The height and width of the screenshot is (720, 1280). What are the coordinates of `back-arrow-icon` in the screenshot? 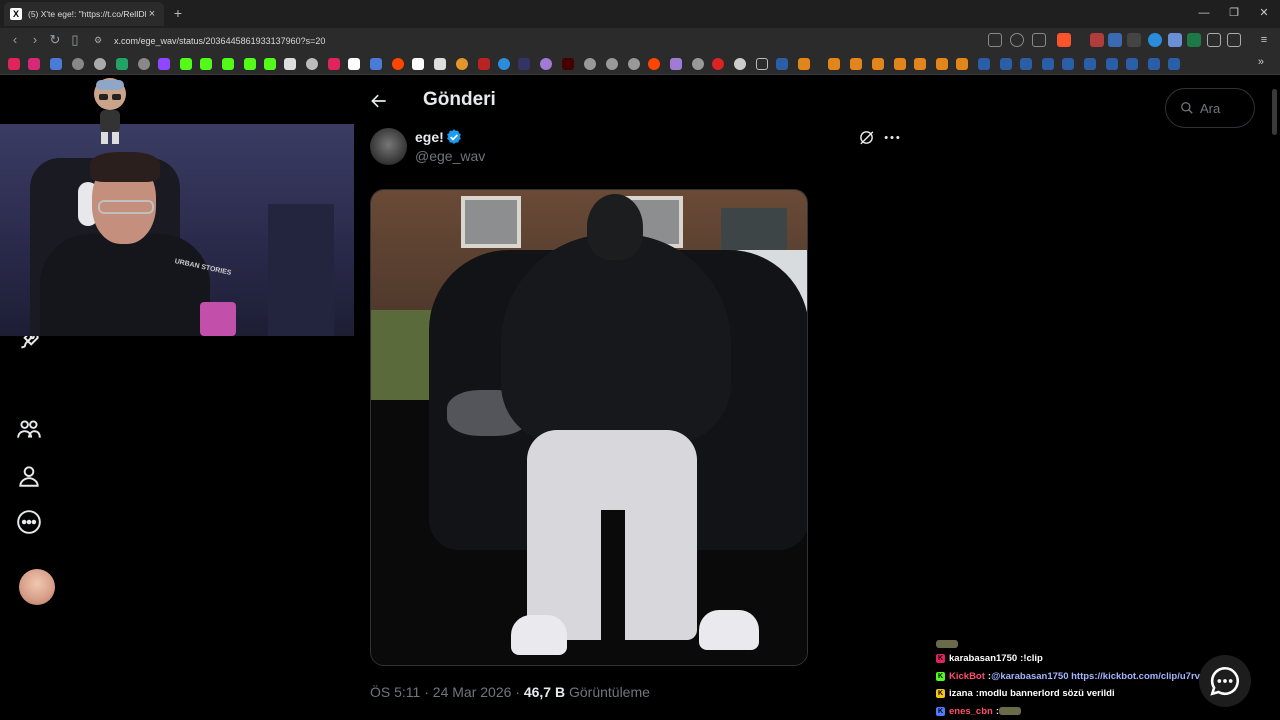 It's located at (379, 101).